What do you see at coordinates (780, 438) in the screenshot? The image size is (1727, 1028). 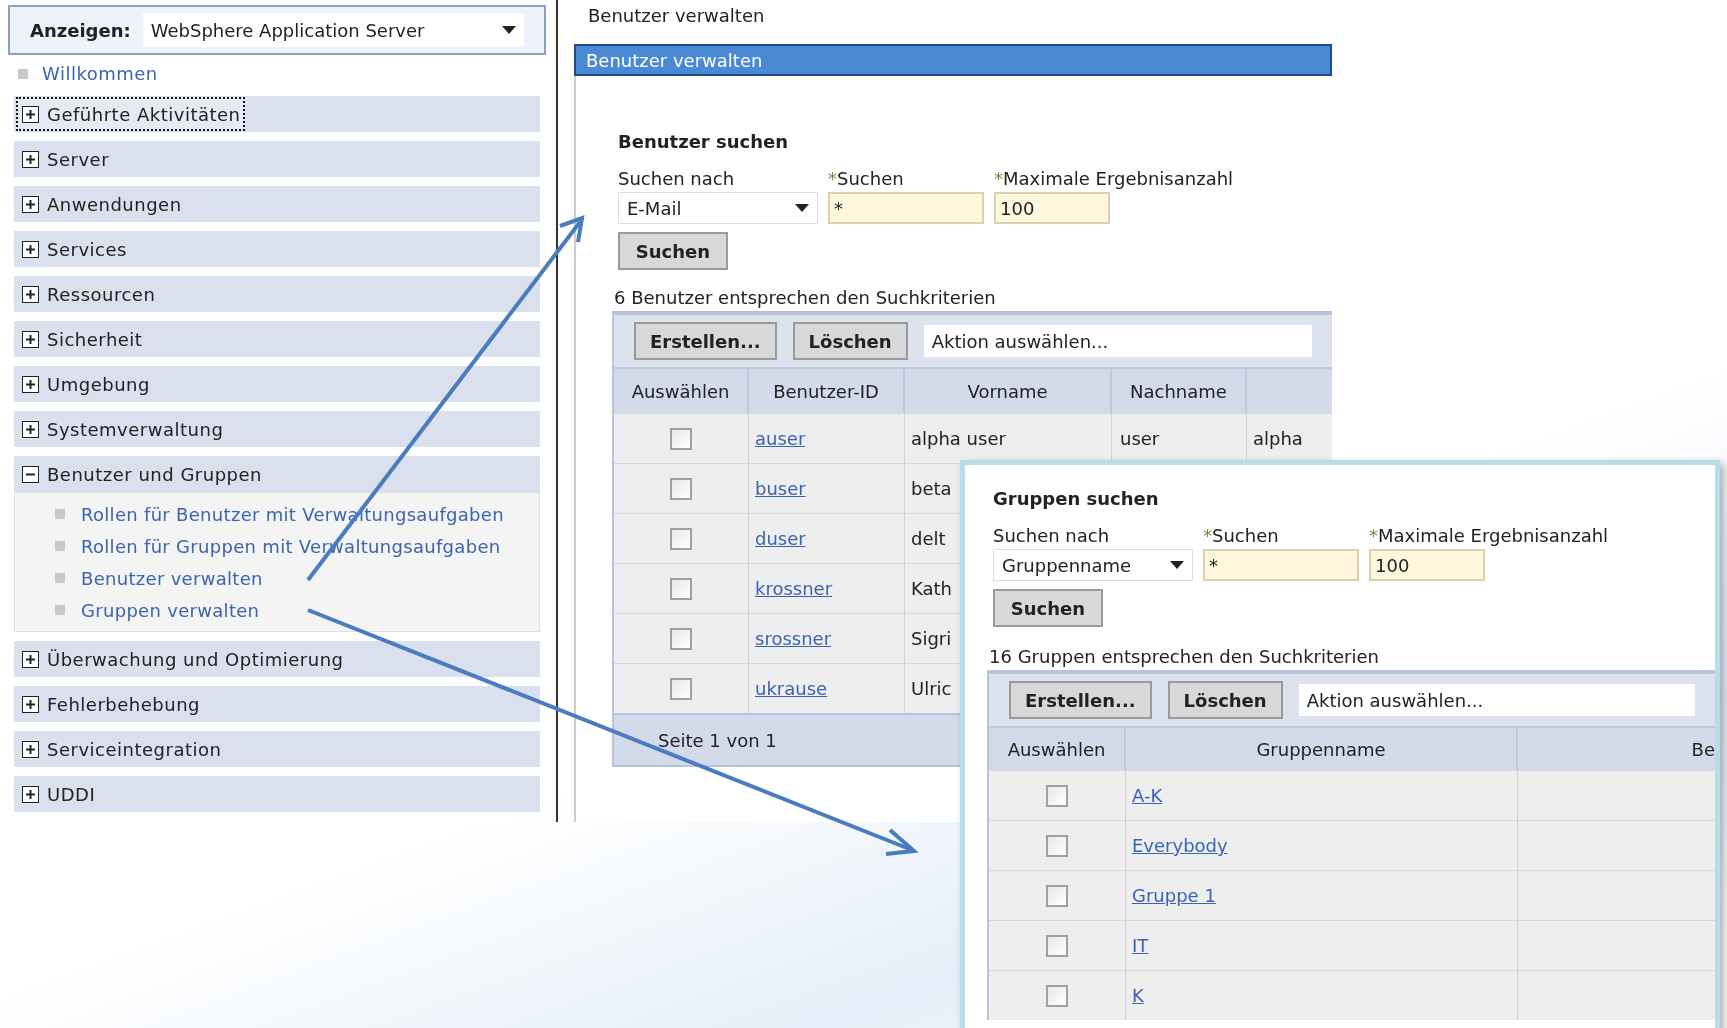 I see `user-id-link: auser` at bounding box center [780, 438].